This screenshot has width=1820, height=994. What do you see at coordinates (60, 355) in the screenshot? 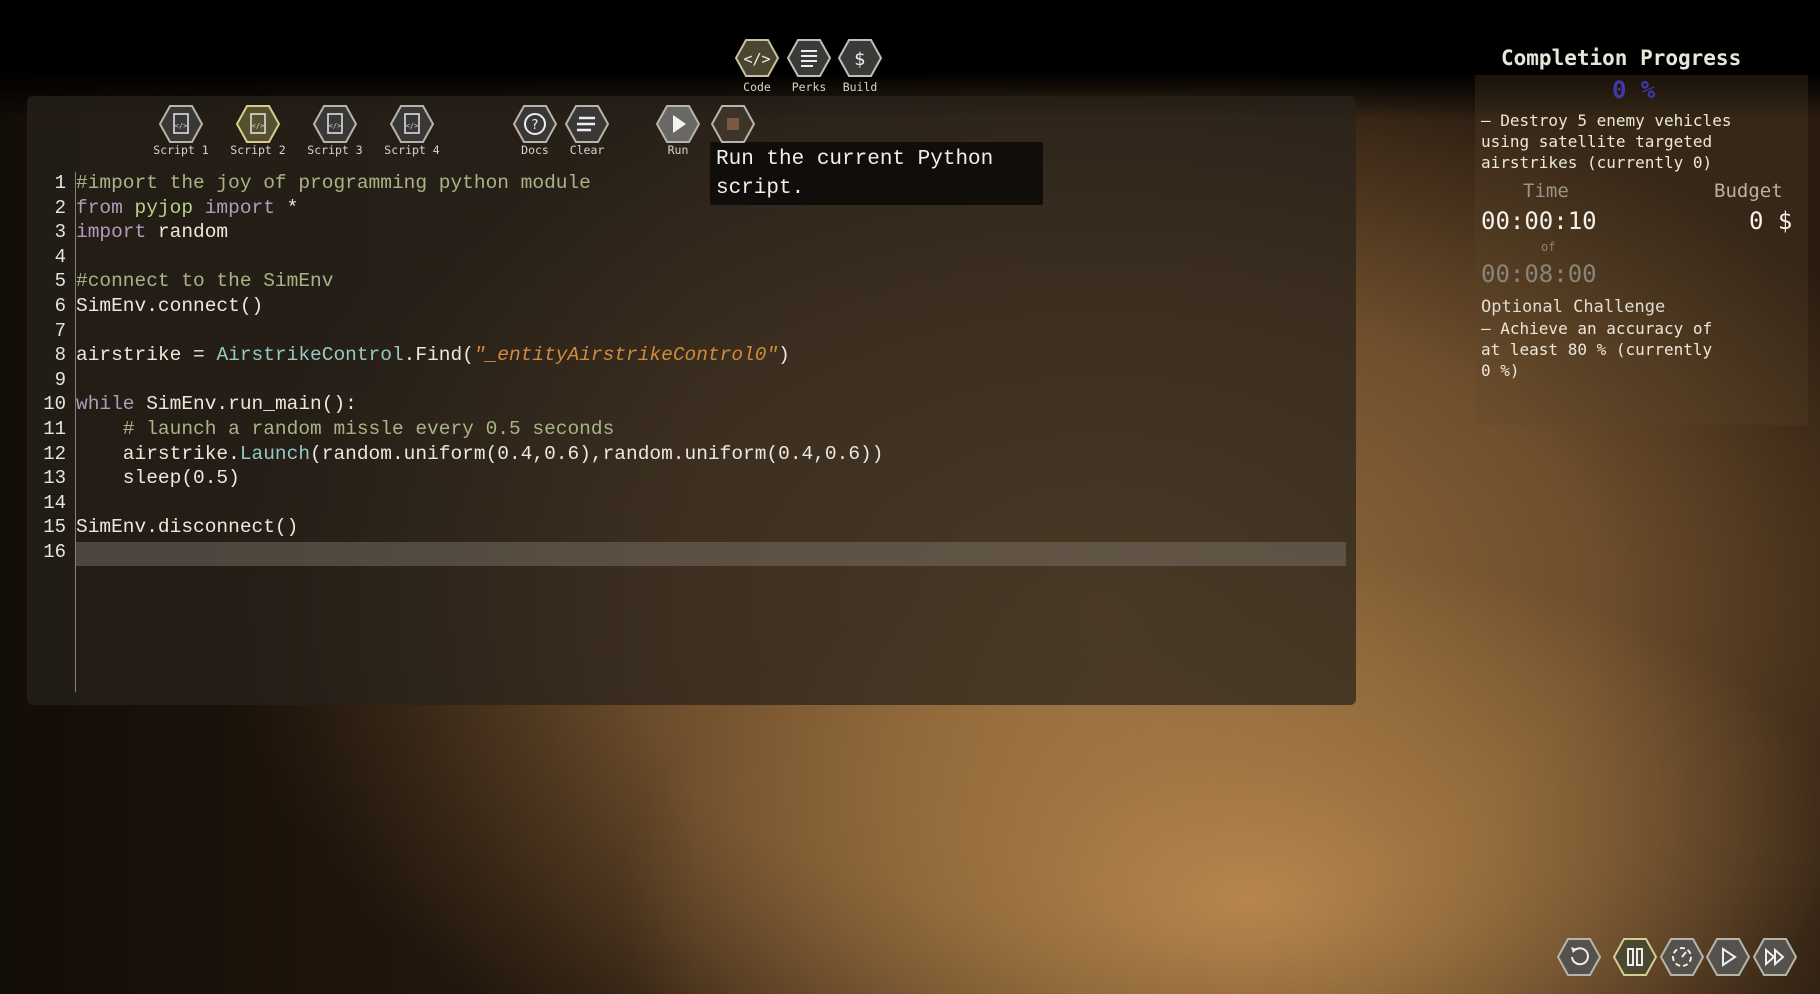
I see `line-number: 8` at bounding box center [60, 355].